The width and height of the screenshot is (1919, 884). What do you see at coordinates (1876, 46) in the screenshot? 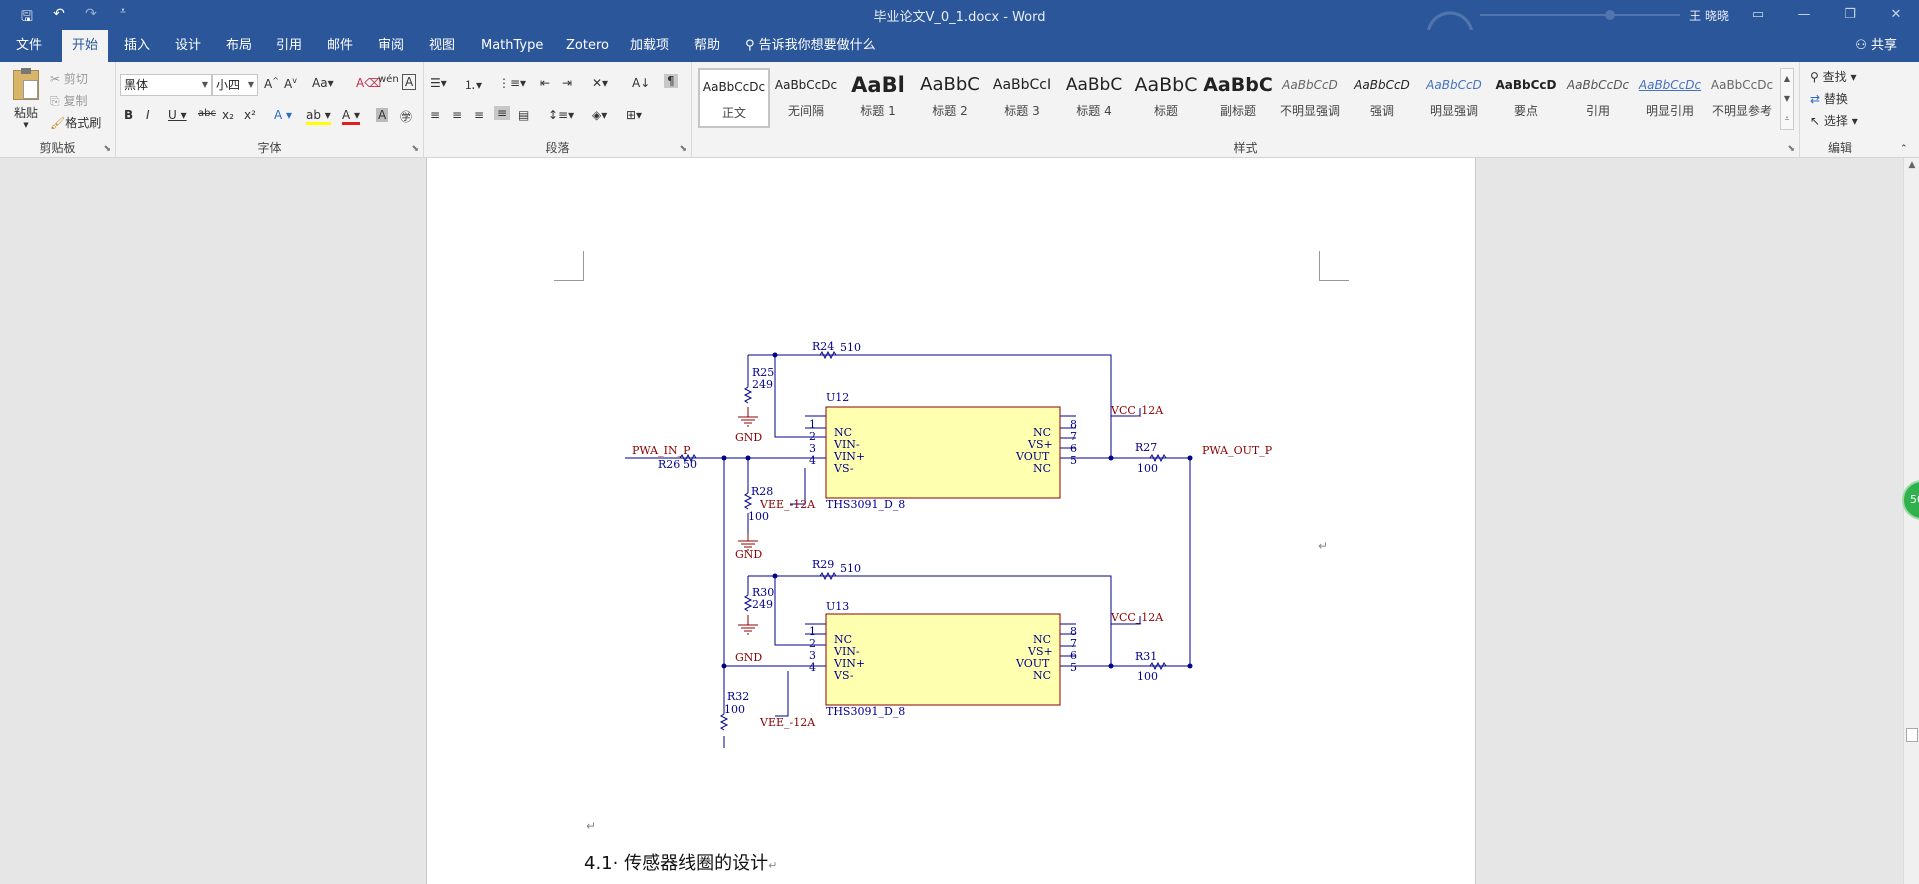
I see `share-button: ⚇ 共享` at bounding box center [1876, 46].